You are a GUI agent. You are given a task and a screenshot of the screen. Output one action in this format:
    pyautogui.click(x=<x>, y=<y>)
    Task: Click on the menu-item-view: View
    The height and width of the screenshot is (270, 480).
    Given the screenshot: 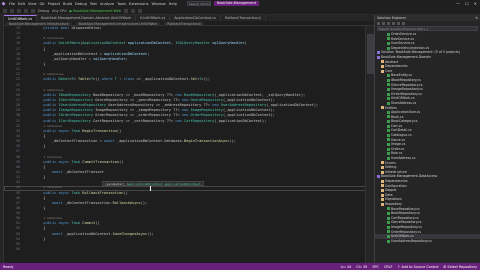 What is the action you would take?
    pyautogui.click(x=32, y=4)
    